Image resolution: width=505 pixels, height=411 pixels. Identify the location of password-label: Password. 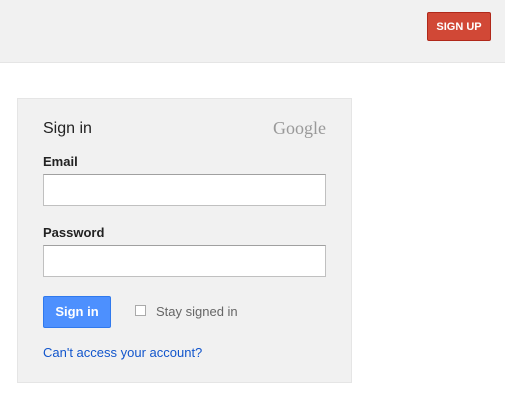
(74, 232).